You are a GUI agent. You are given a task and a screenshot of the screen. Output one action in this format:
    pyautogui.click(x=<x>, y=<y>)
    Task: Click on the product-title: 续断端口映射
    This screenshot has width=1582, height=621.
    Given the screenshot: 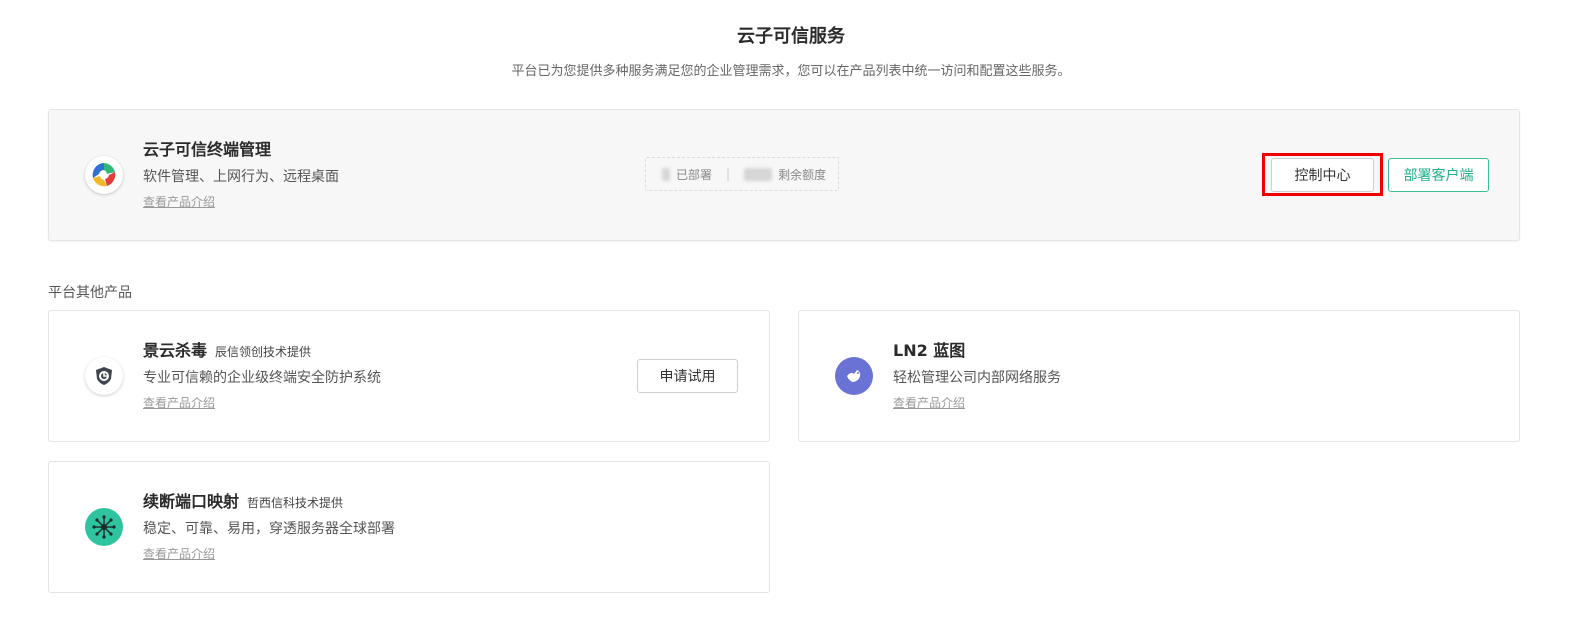 What is the action you would take?
    pyautogui.click(x=191, y=501)
    